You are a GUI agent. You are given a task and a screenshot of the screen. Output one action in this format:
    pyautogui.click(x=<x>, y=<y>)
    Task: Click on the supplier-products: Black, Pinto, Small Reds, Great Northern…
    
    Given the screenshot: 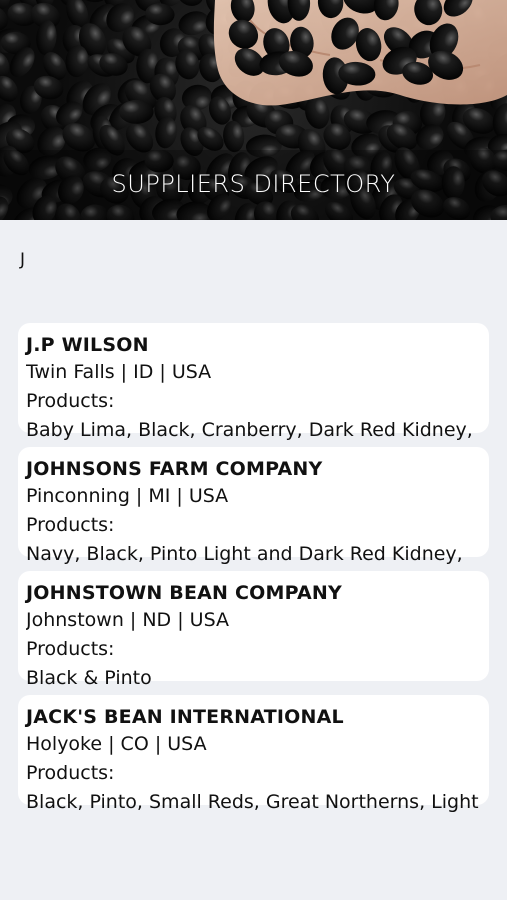 What is the action you would take?
    pyautogui.click(x=252, y=802)
    